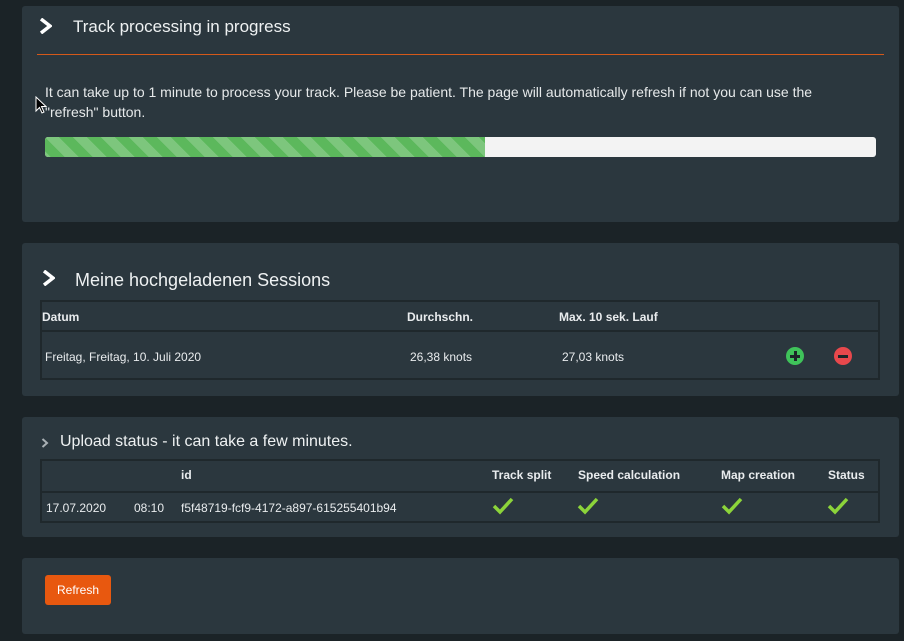  I want to click on column-header-track-split: Track split, so click(522, 475).